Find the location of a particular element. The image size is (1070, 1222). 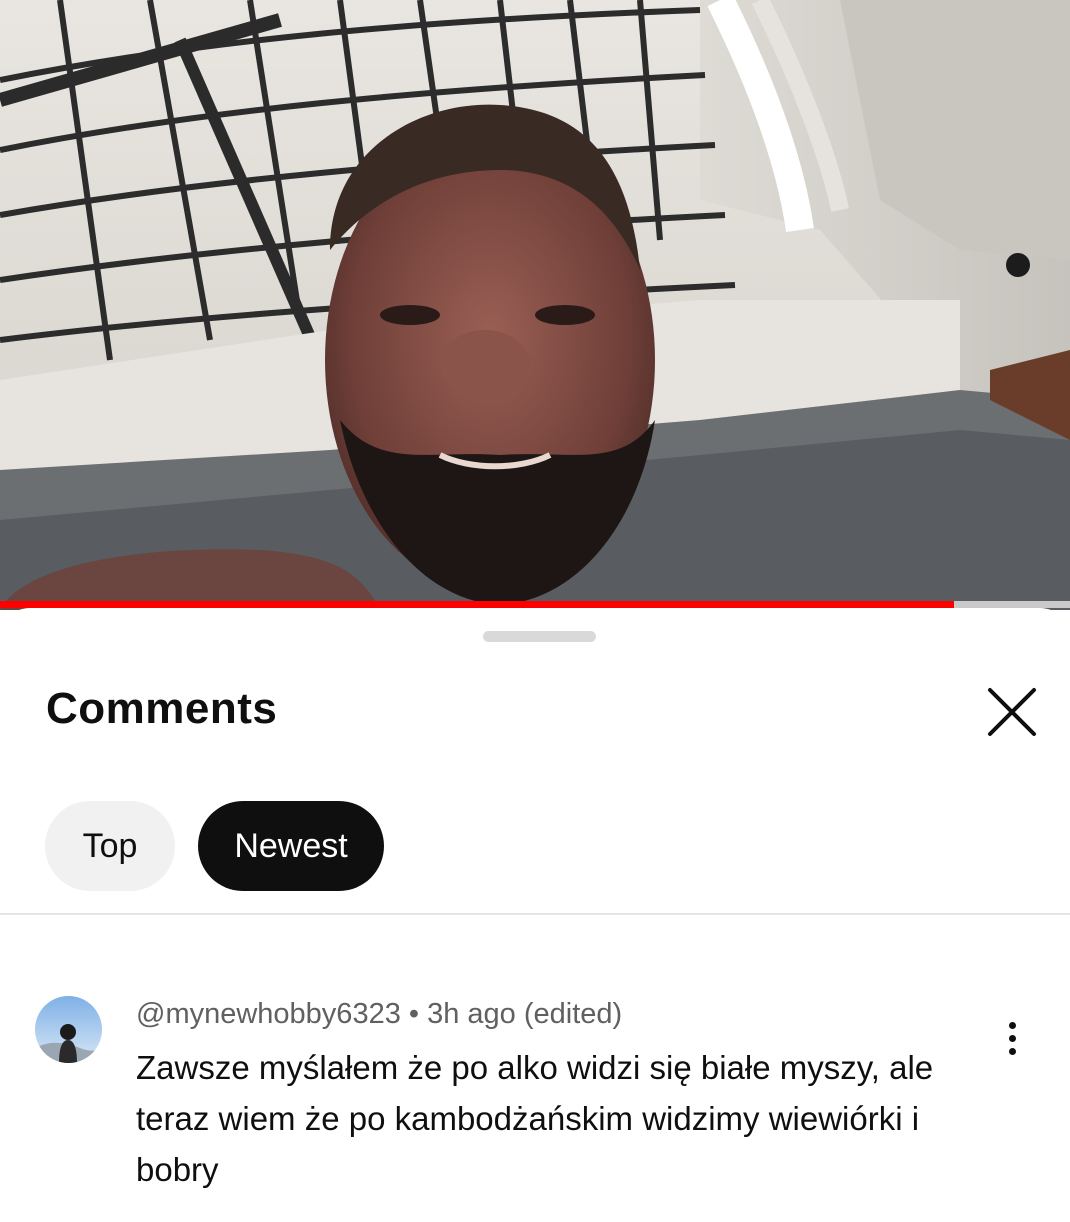

comment-author: @mynewhobby6323 is located at coordinates (268, 1014).